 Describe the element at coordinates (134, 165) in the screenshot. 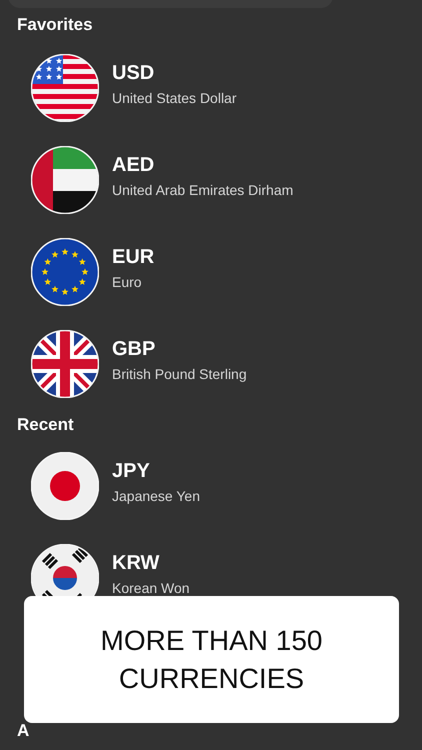

I see `currency-code: AED` at that location.